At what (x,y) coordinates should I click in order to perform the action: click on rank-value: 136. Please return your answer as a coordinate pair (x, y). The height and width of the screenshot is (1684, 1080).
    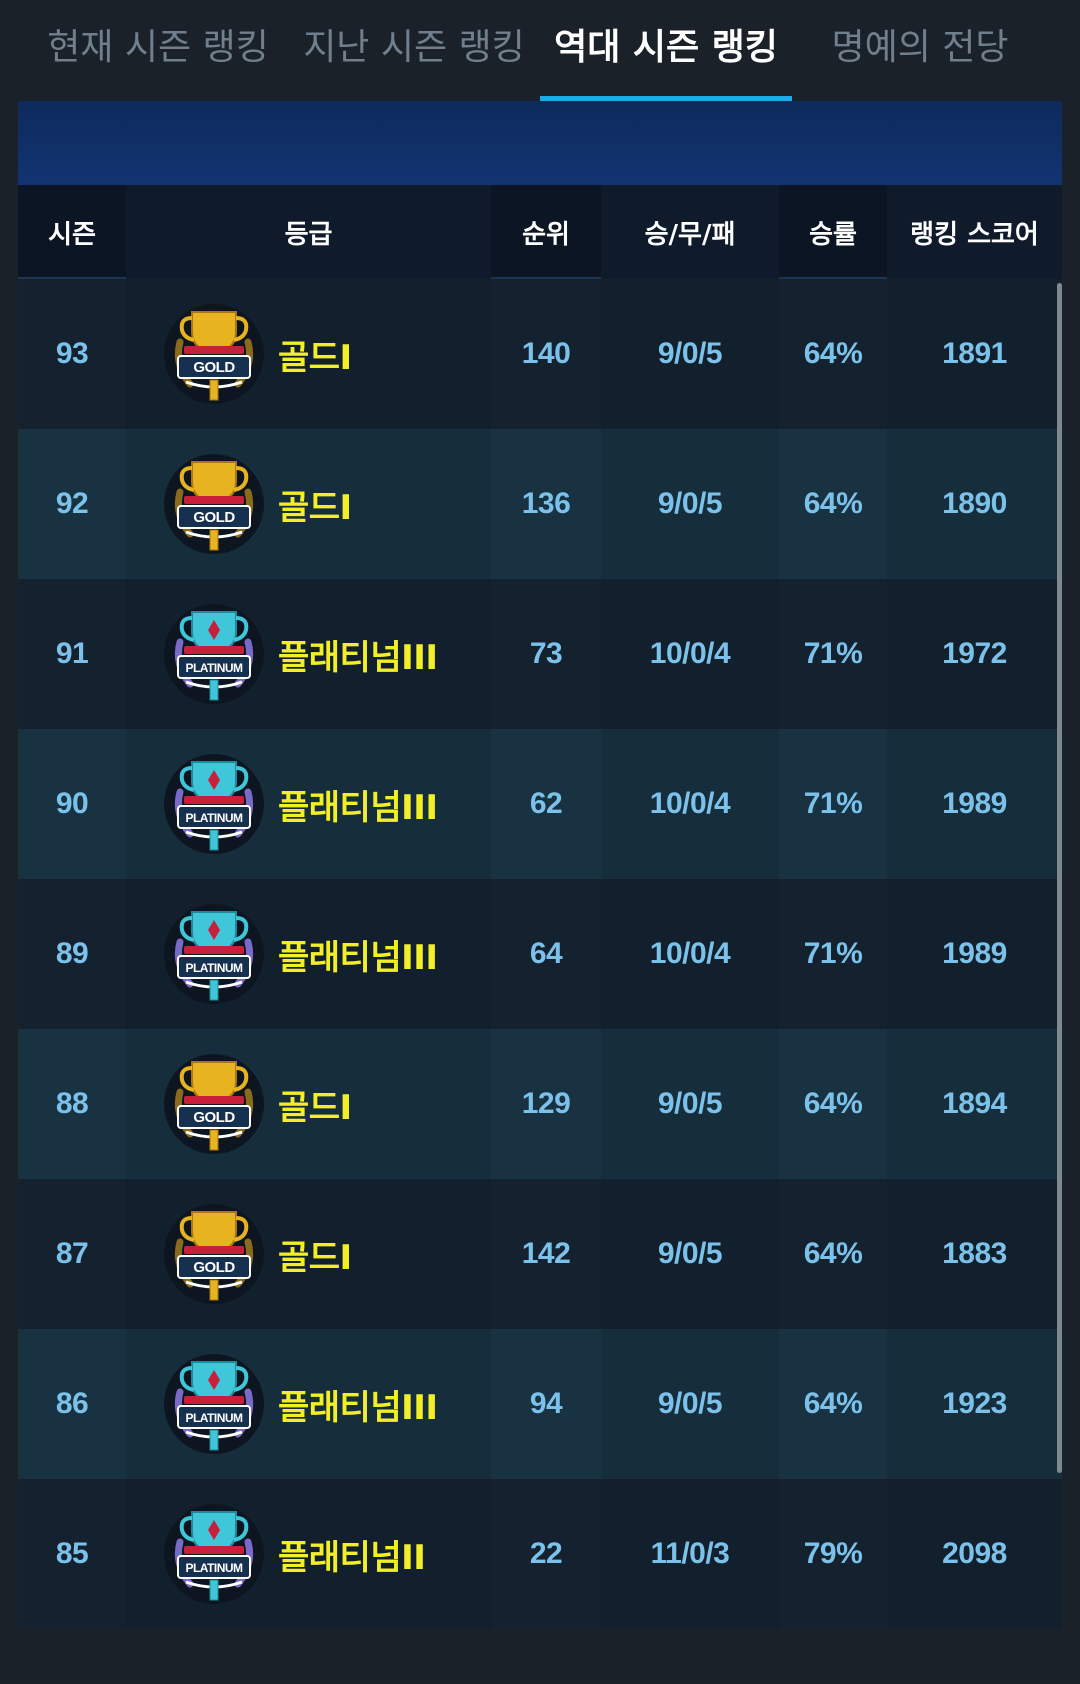
    Looking at the image, I should click on (546, 503).